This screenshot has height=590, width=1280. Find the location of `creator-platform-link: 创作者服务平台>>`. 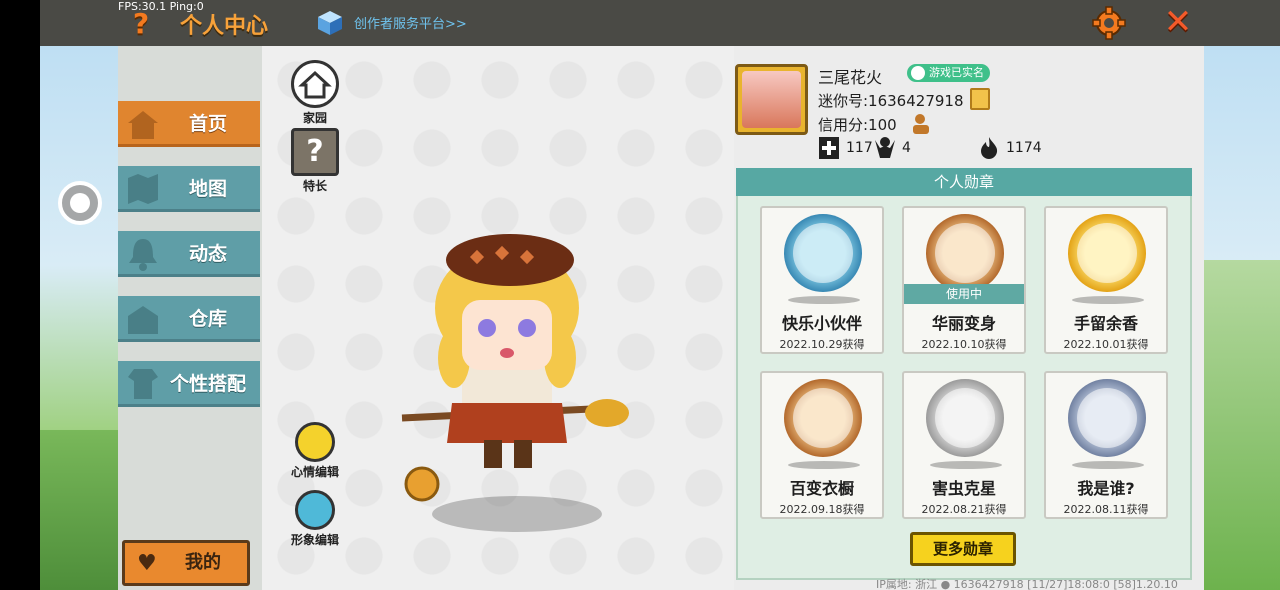

creator-platform-link: 创作者服务平台>> is located at coordinates (410, 22).